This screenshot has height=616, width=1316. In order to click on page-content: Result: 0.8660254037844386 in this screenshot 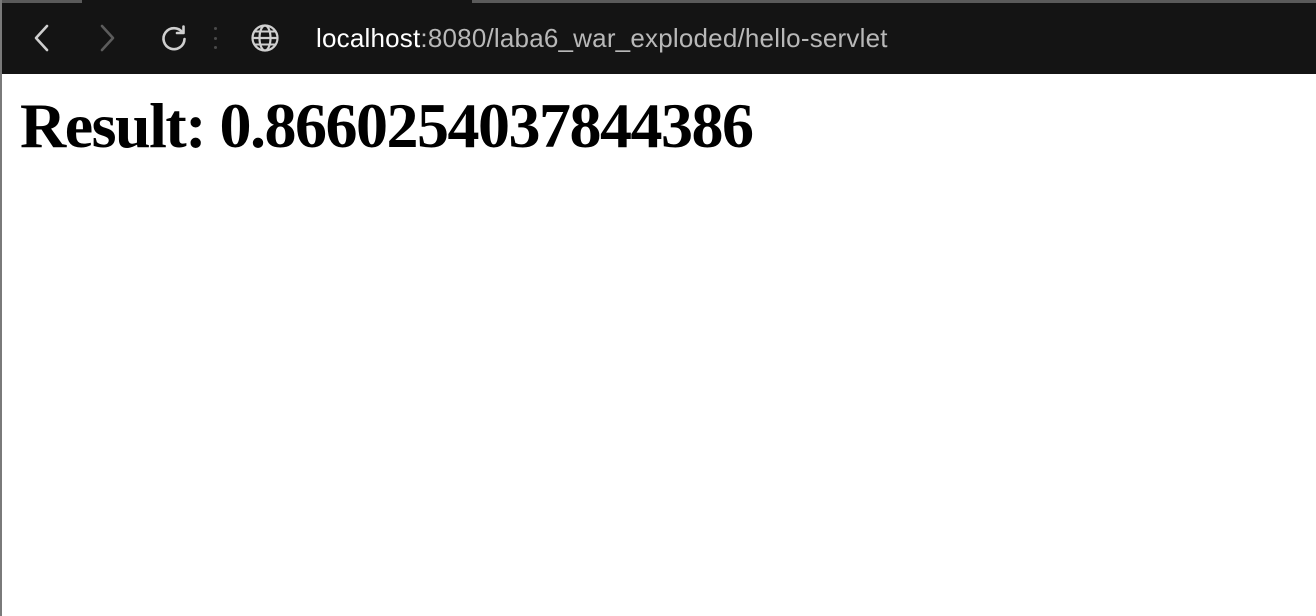, I will do `click(663, 126)`.